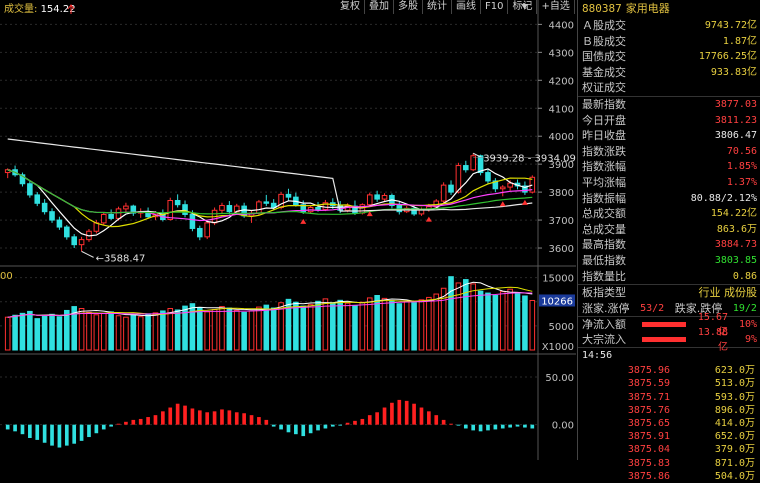 The width and height of the screenshot is (760, 483). What do you see at coordinates (669, 261) in the screenshot?
I see `stat-row: 最低指数 3803.85` at bounding box center [669, 261].